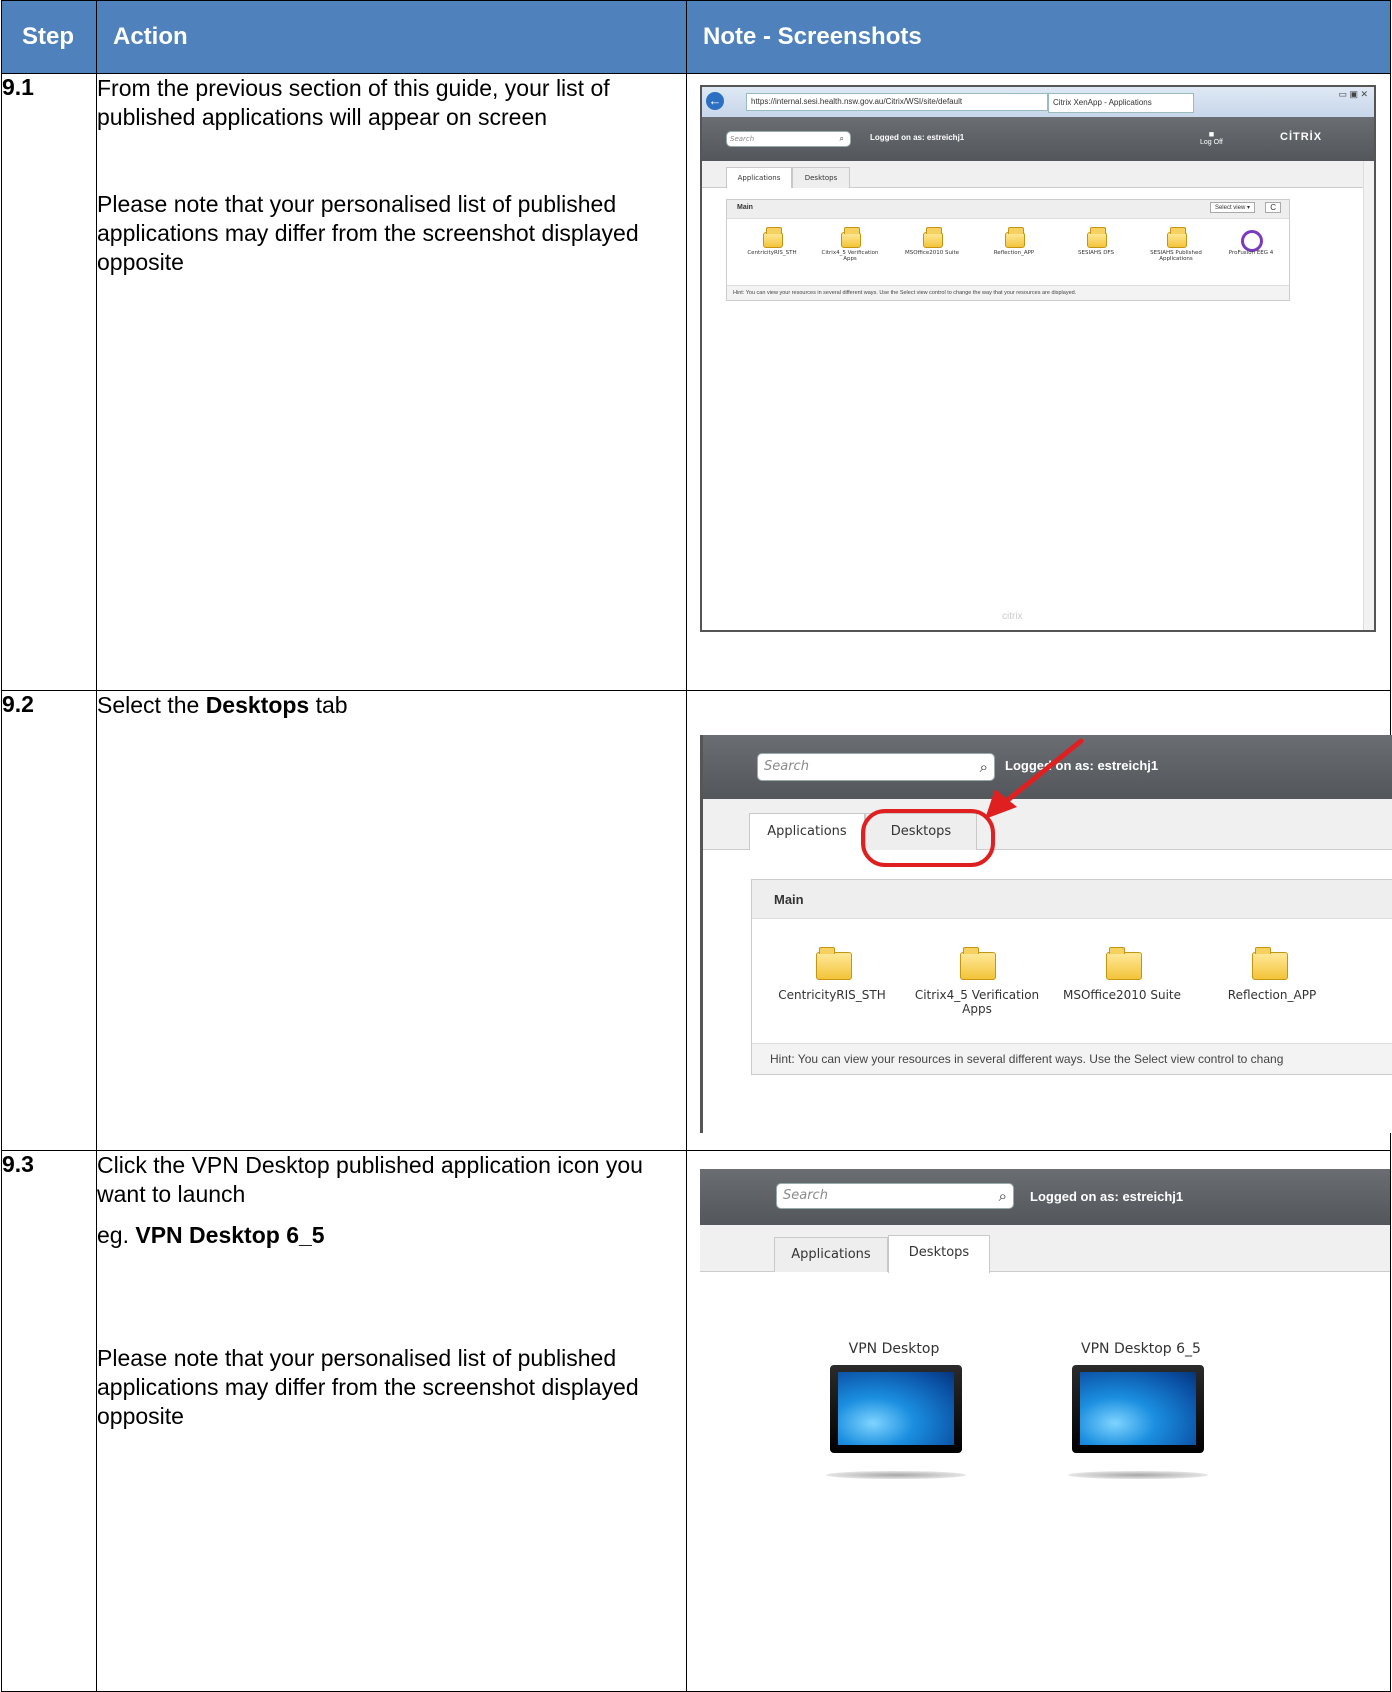 The height and width of the screenshot is (1692, 1392). What do you see at coordinates (49, 382) in the screenshot?
I see `step-number: 9.1` at bounding box center [49, 382].